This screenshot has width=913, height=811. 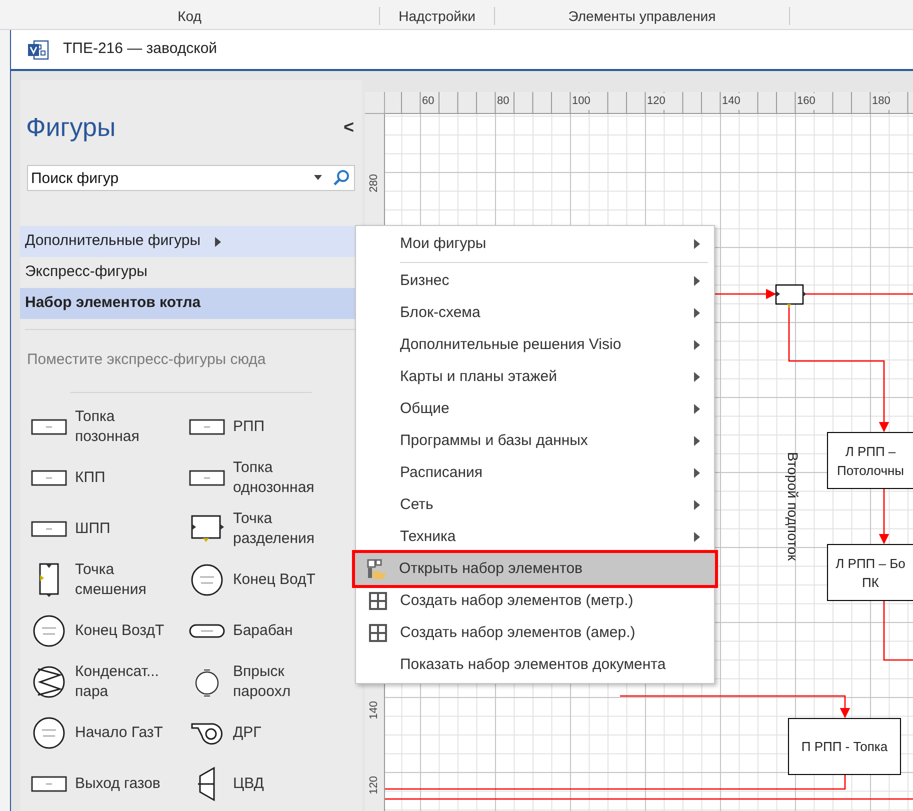 I want to click on window-title: ТПЕ-216 — заводской, so click(x=140, y=49).